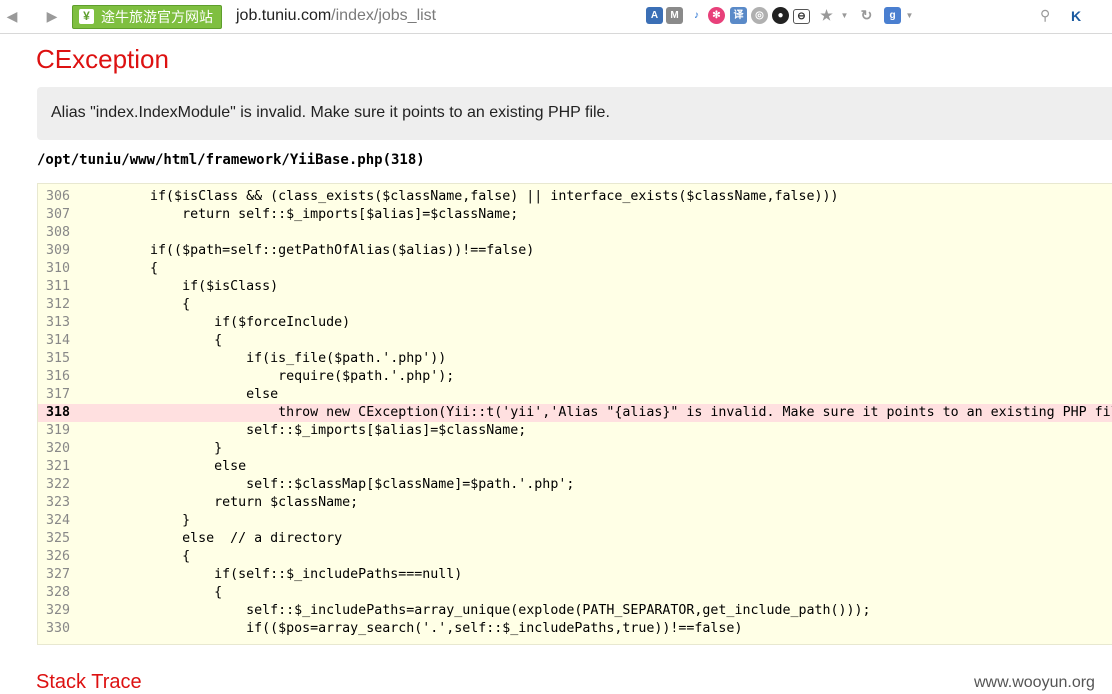 This screenshot has height=694, width=1112. Describe the element at coordinates (57, 304) in the screenshot. I see `line-number: 312` at that location.